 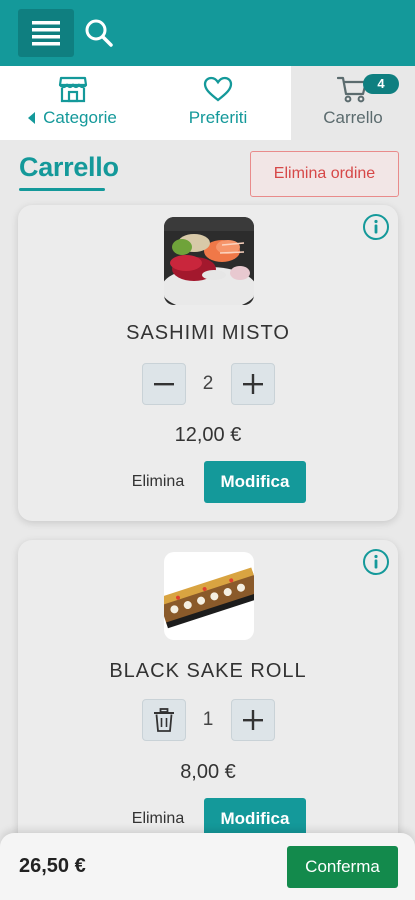 What do you see at coordinates (207, 866) in the screenshot?
I see `checkout-bar: 26,50 € Conferma` at bounding box center [207, 866].